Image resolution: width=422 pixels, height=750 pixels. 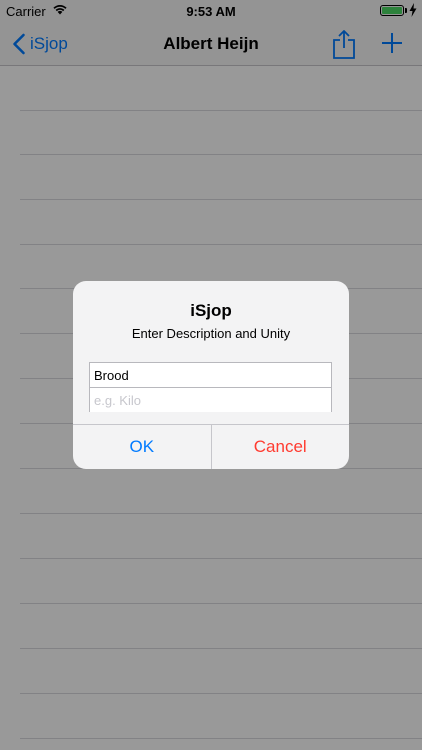 What do you see at coordinates (281, 447) in the screenshot?
I see `cancel-button: Cancel` at bounding box center [281, 447].